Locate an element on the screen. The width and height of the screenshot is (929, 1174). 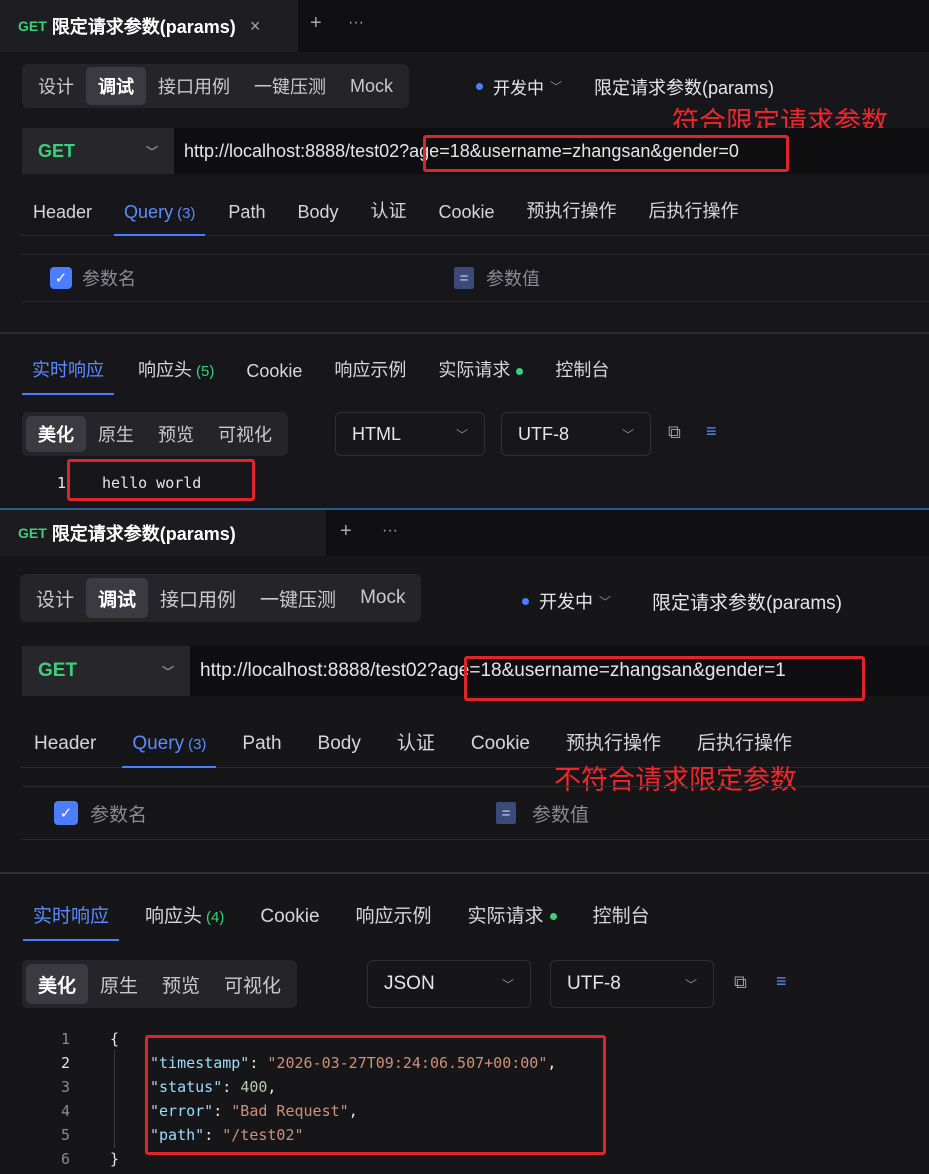
tab-response-headers: 响应头 (4) is located at coordinates (184, 920).